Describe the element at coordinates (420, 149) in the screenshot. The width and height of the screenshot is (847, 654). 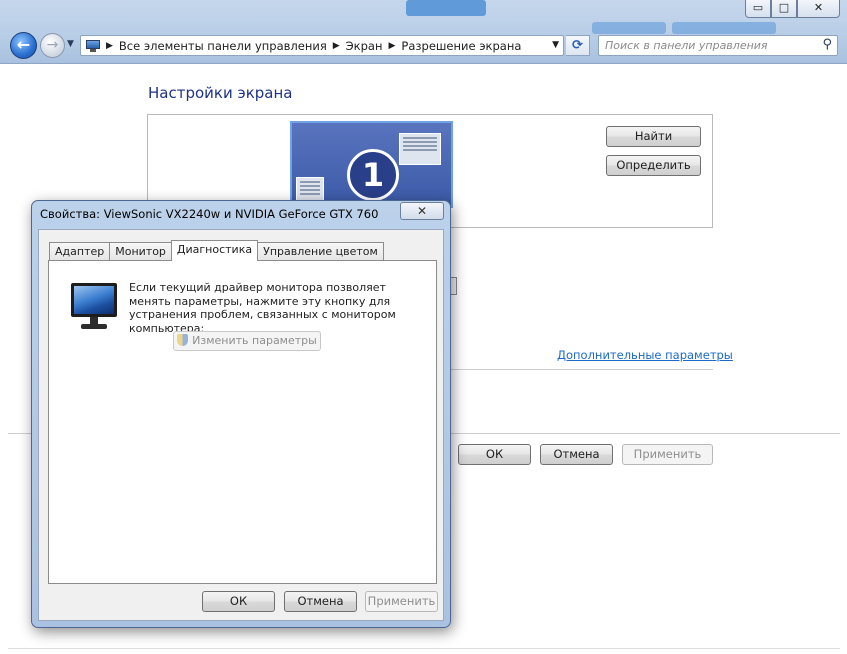
I see `window-thumbnail-icon` at that location.